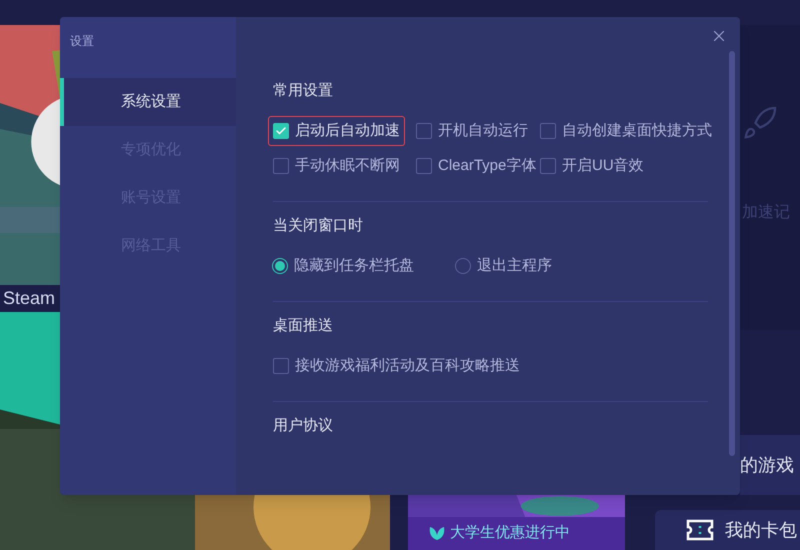 The image size is (800, 550). I want to click on checkbox-option: 手动休眠不断网, so click(336, 166).